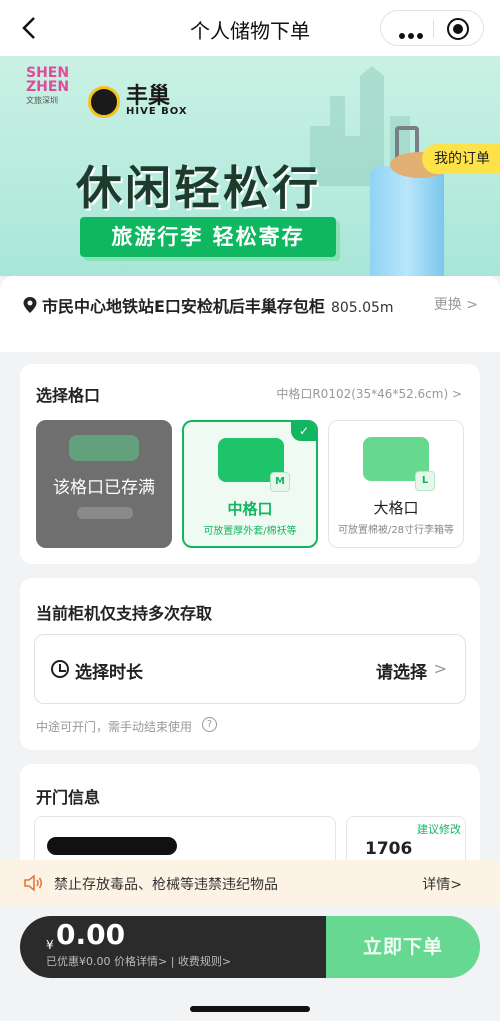  What do you see at coordinates (362, 308) in the screenshot?
I see `distance: 805.05m` at bounding box center [362, 308].